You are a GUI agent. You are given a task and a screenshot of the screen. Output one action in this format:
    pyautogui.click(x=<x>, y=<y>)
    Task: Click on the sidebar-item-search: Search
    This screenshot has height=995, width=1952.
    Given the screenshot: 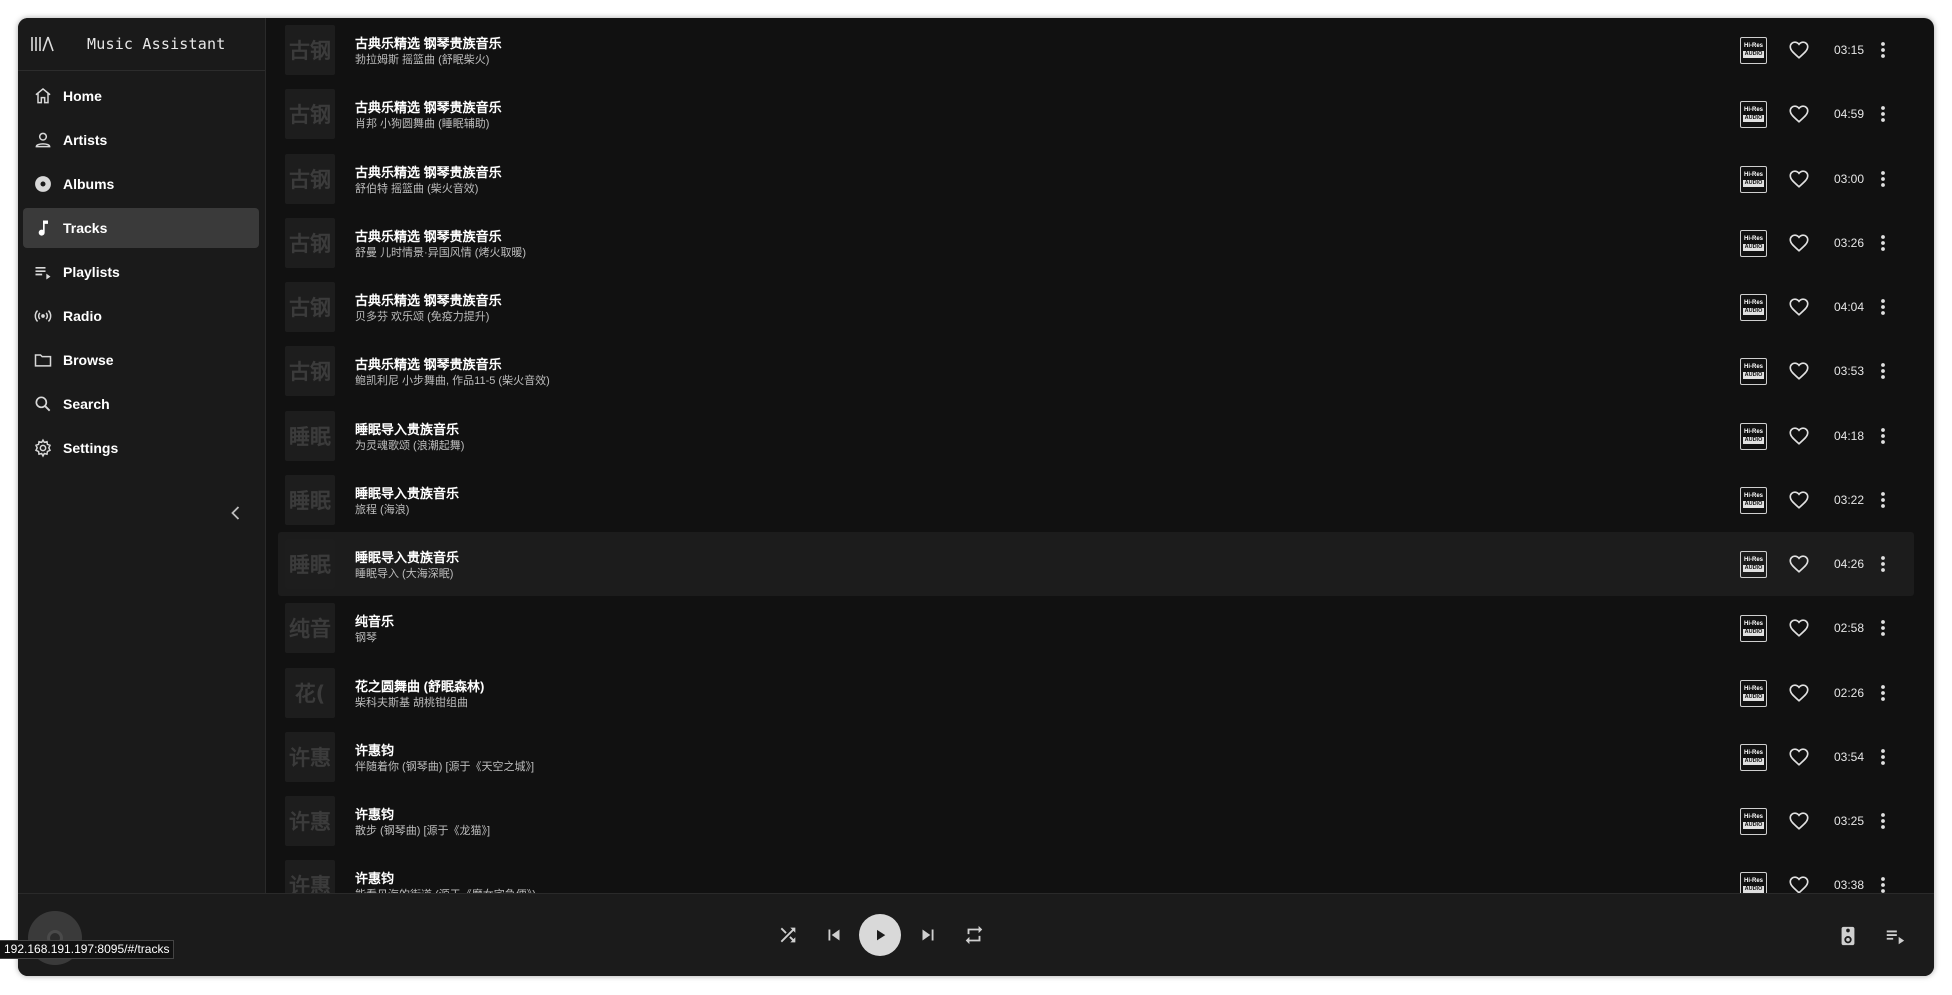 What is the action you would take?
    pyautogui.click(x=141, y=404)
    